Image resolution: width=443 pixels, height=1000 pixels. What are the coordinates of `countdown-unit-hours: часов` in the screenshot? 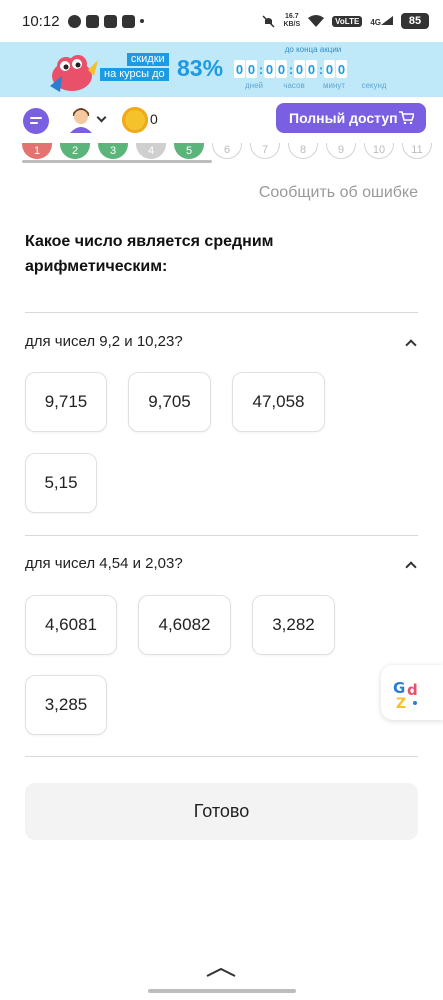 It's located at (294, 85).